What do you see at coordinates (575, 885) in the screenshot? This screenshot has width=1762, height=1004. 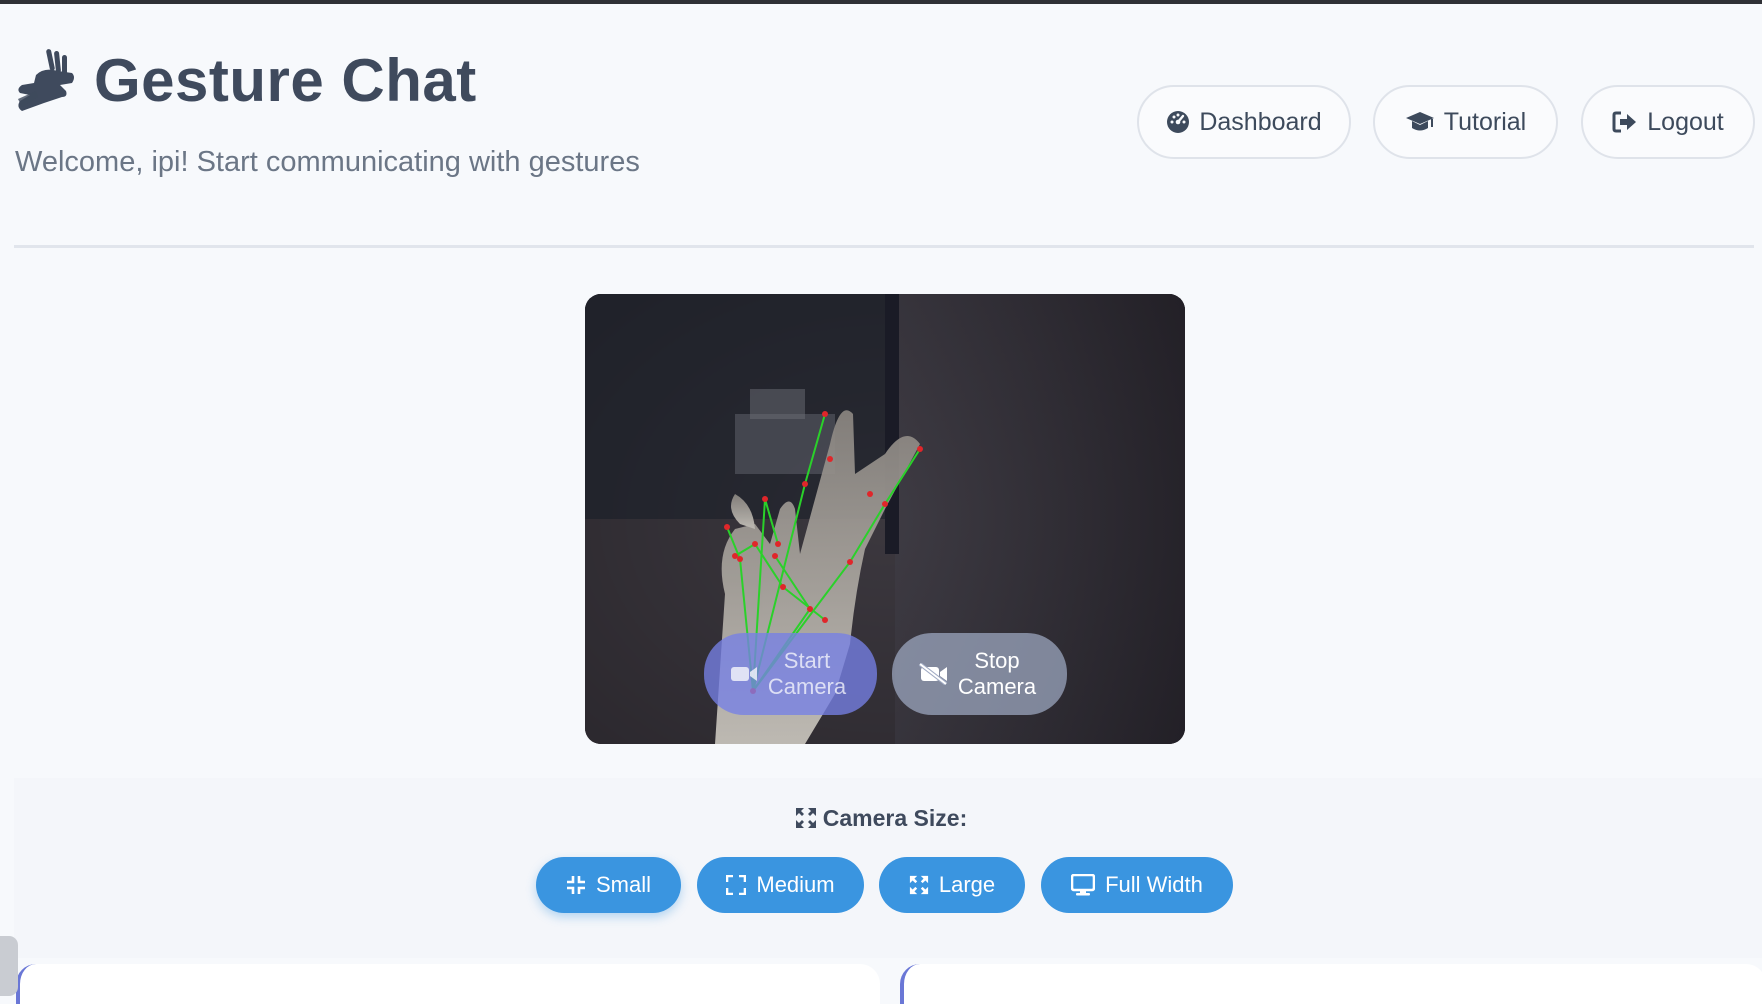 I see `compress-icon` at bounding box center [575, 885].